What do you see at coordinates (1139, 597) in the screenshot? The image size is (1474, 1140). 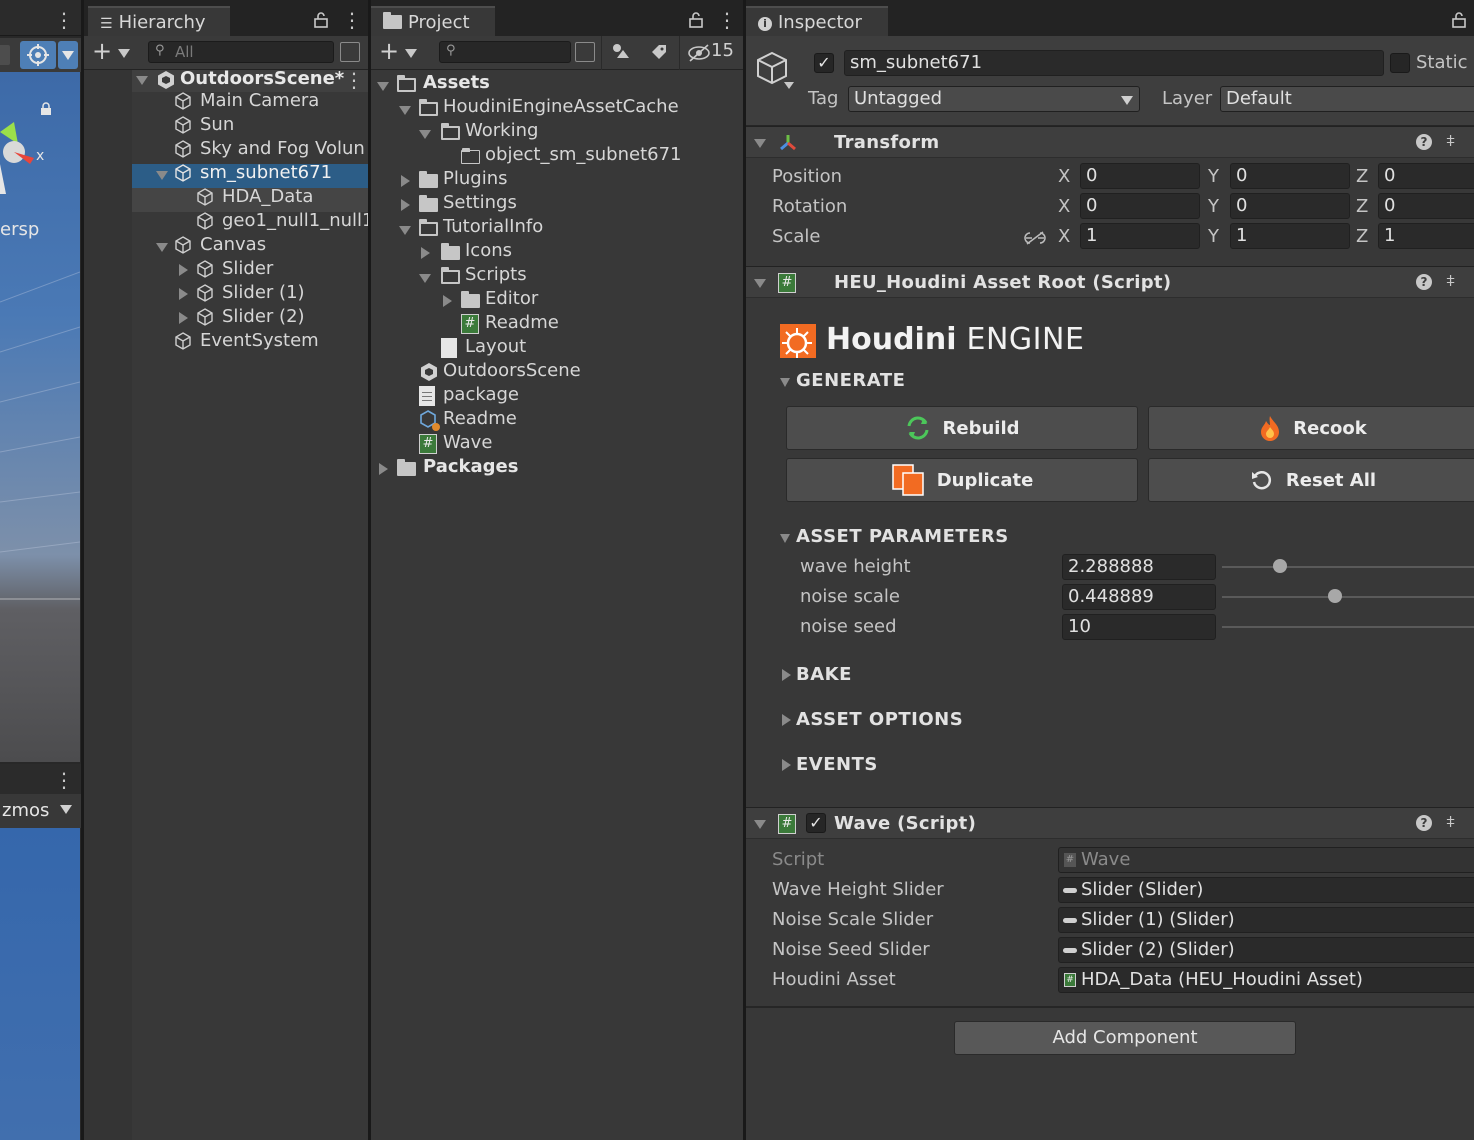 I see `noise-scale-field: 0.448889` at bounding box center [1139, 597].